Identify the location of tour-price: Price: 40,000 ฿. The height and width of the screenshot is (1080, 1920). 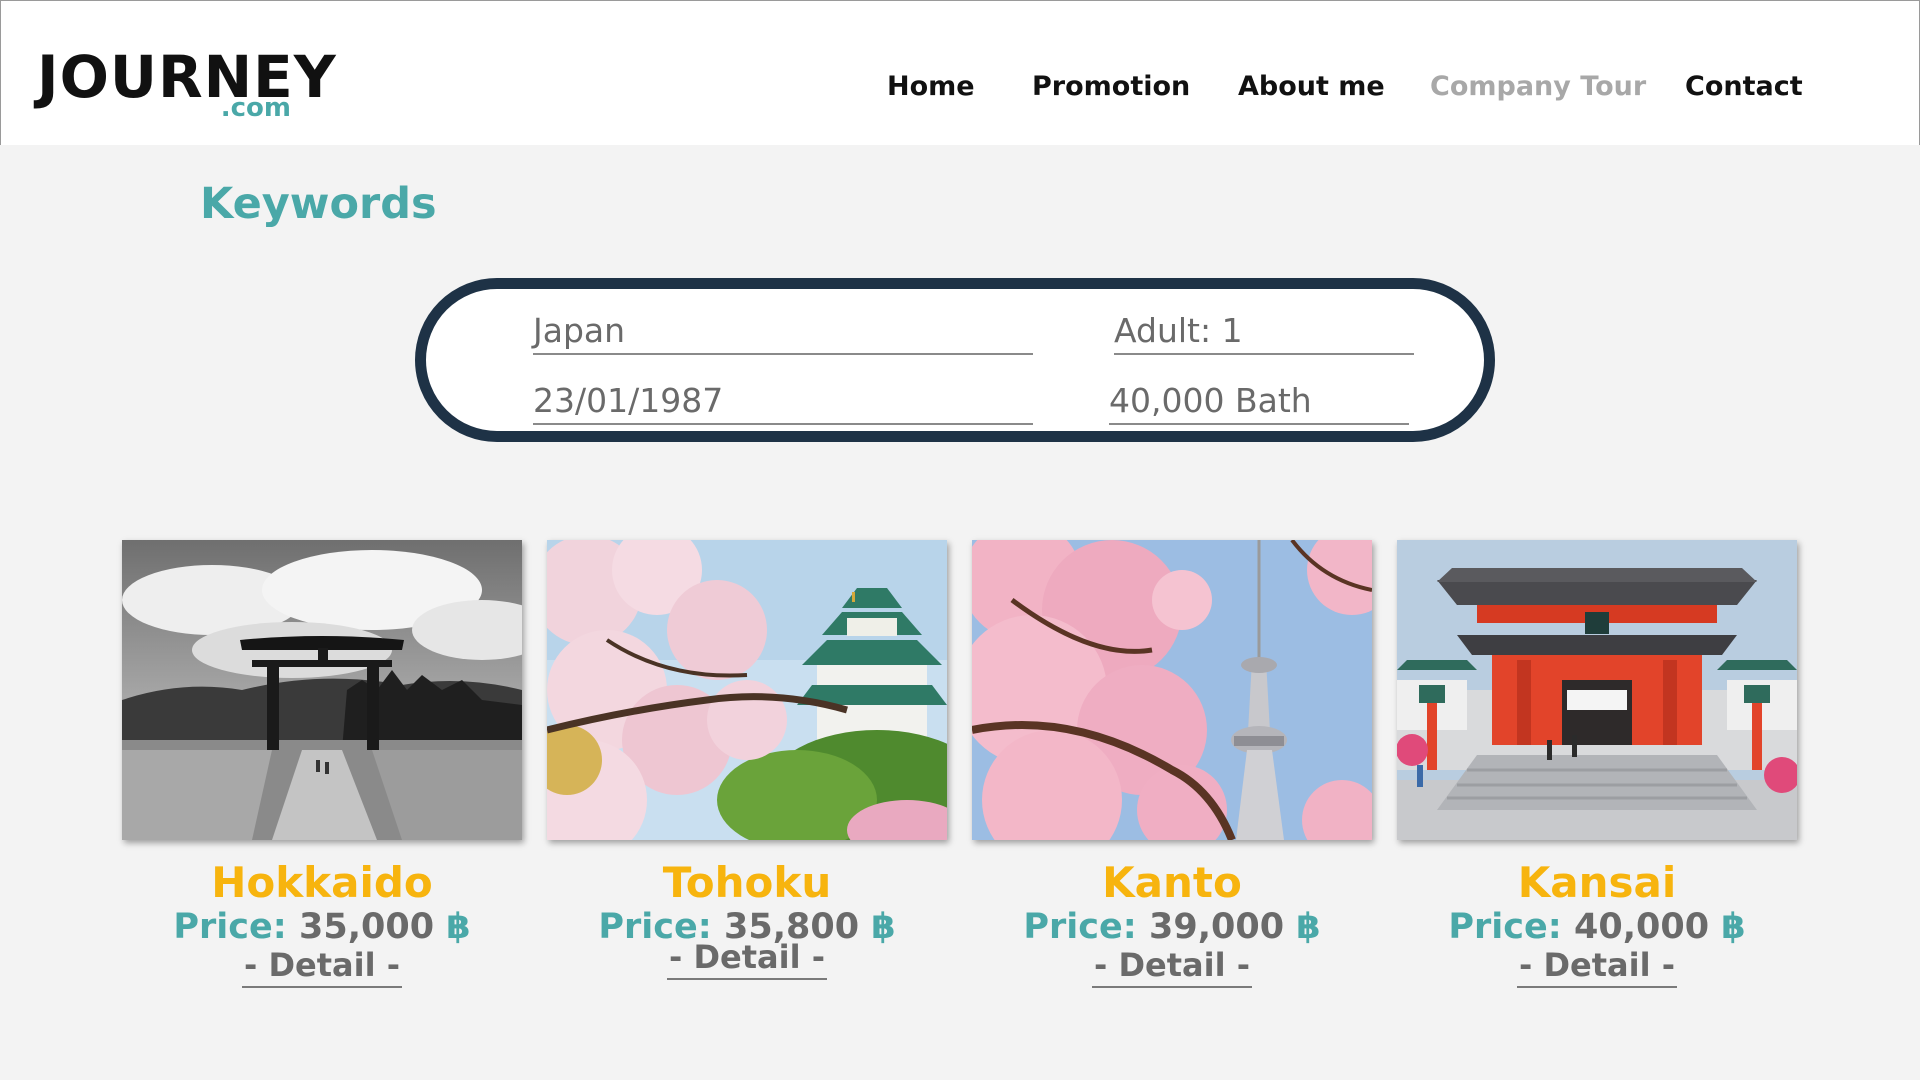
(1597, 927).